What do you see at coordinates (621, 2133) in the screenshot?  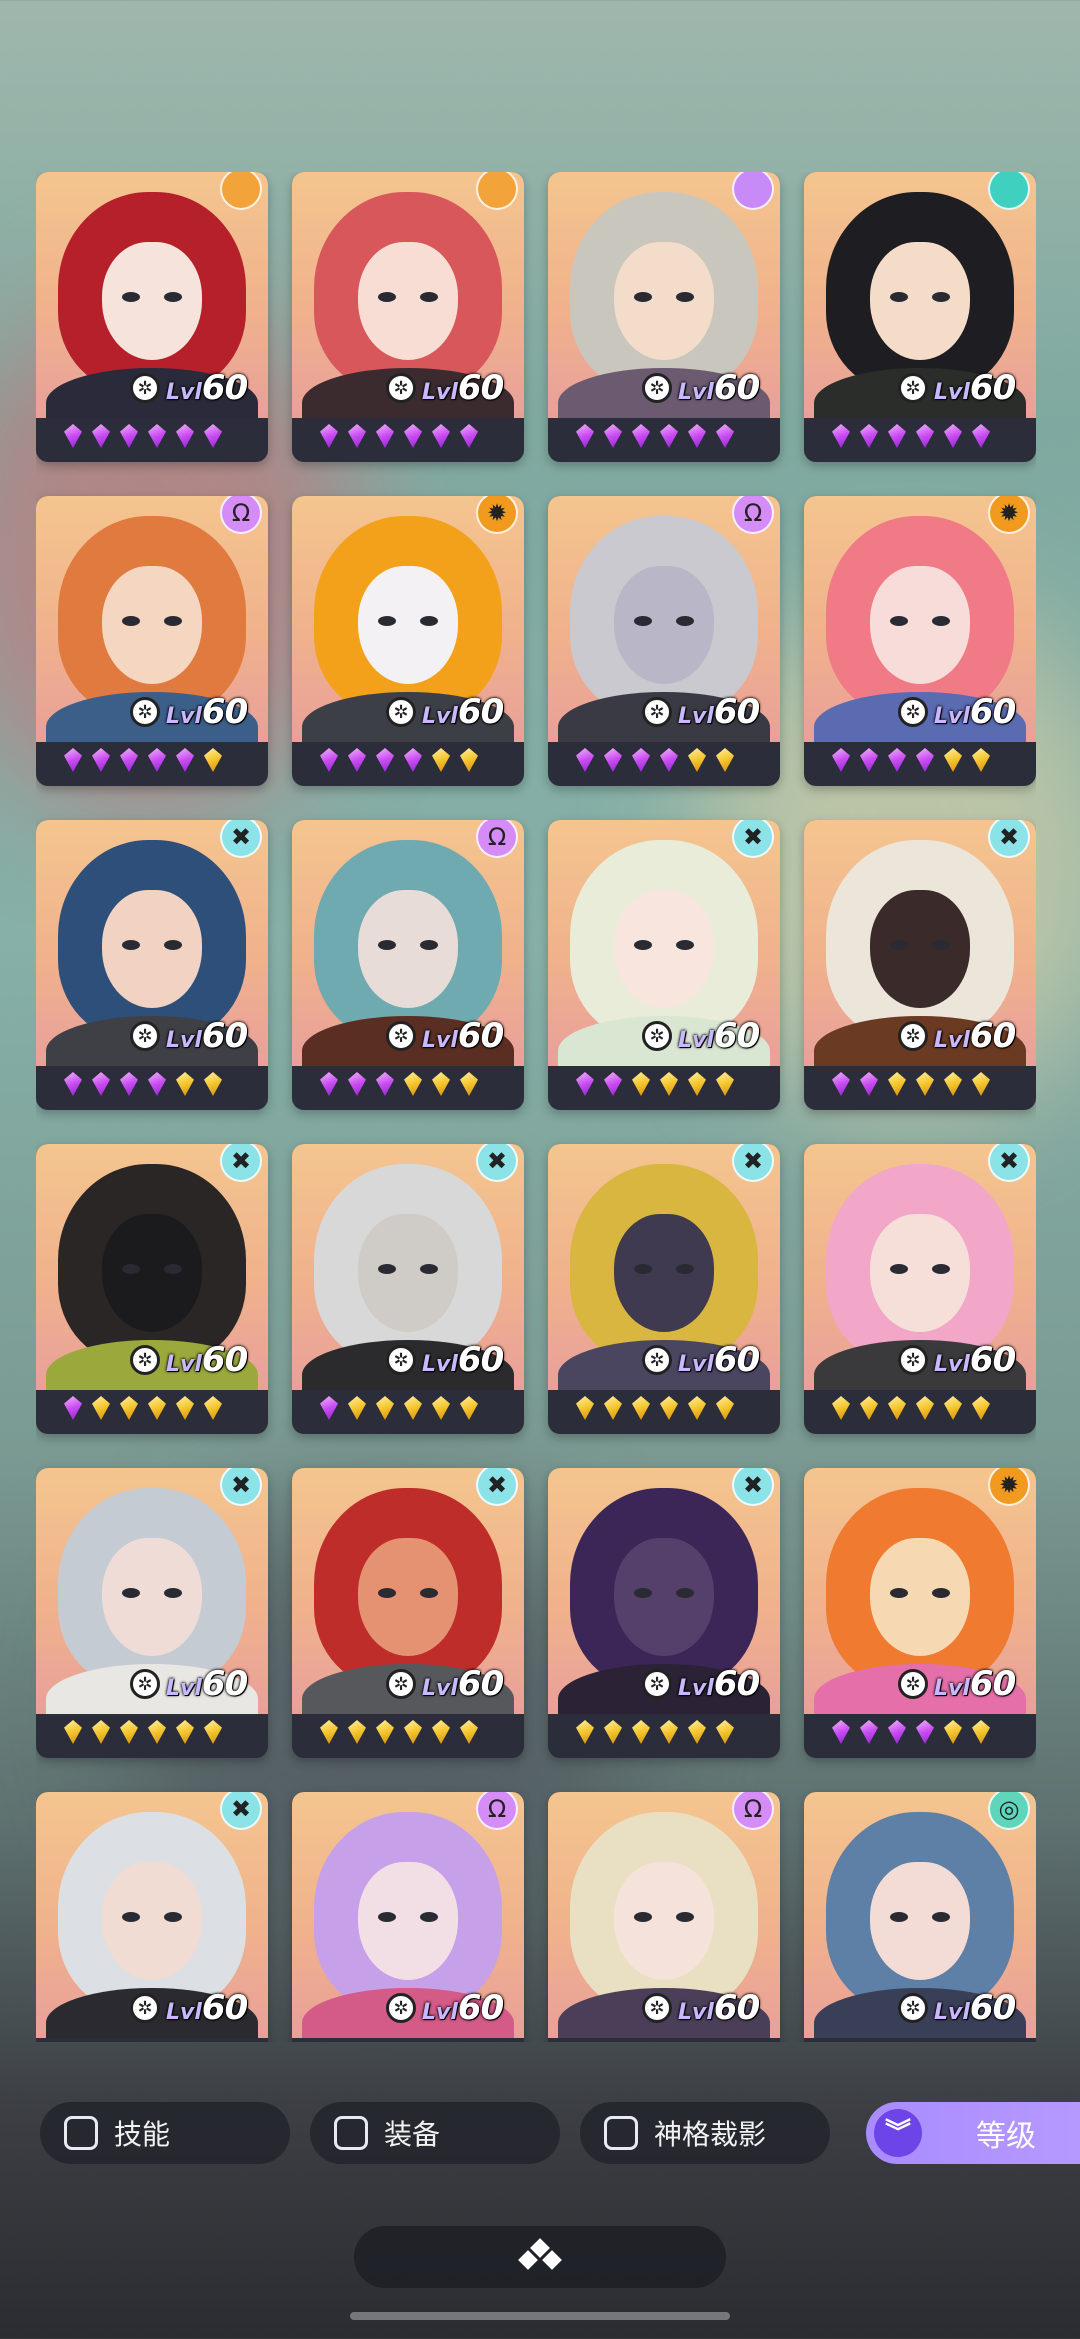 I see `shadow-checkbox` at bounding box center [621, 2133].